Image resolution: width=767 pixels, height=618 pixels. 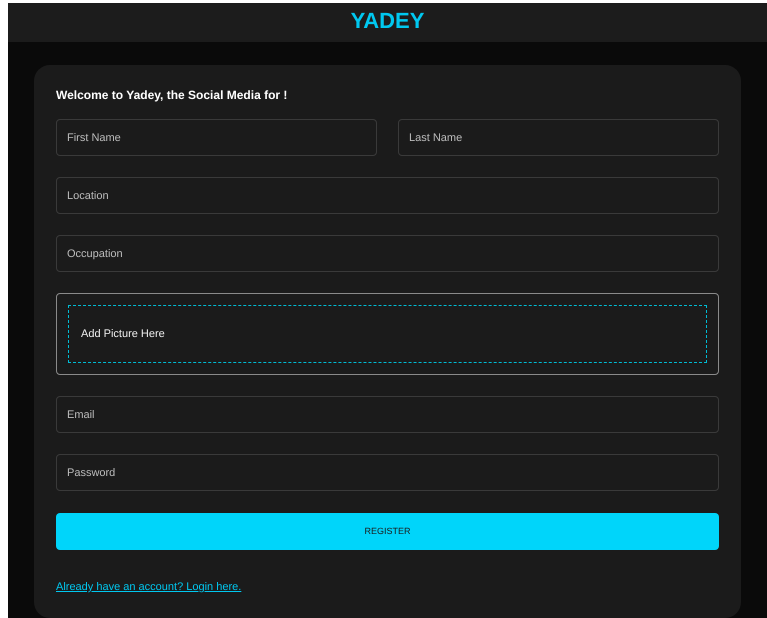 I want to click on input-field: Location, so click(x=387, y=195).